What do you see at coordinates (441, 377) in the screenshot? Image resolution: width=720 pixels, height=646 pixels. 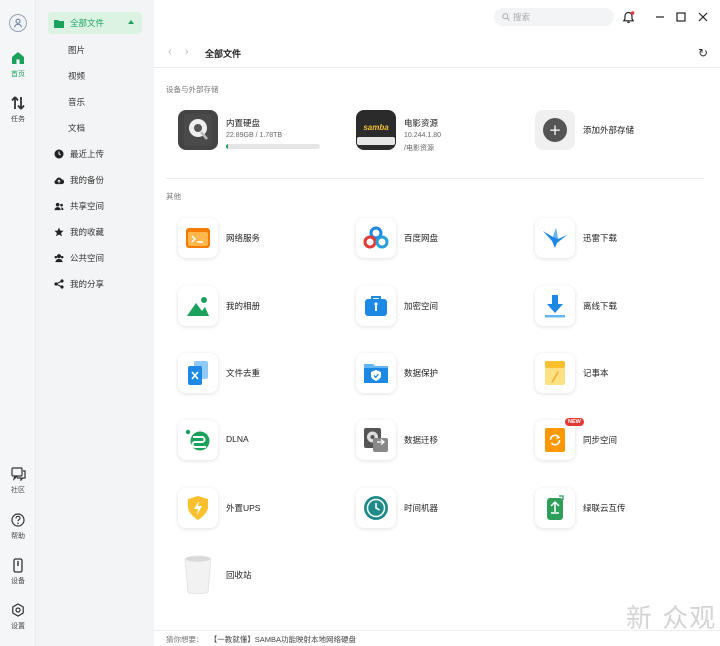 I see `tile-data-protection: 数据保护` at bounding box center [441, 377].